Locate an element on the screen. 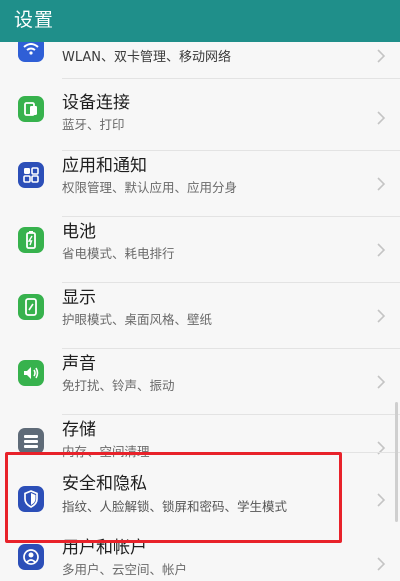 The width and height of the screenshot is (400, 581). device-connection-icon is located at coordinates (31, 109).